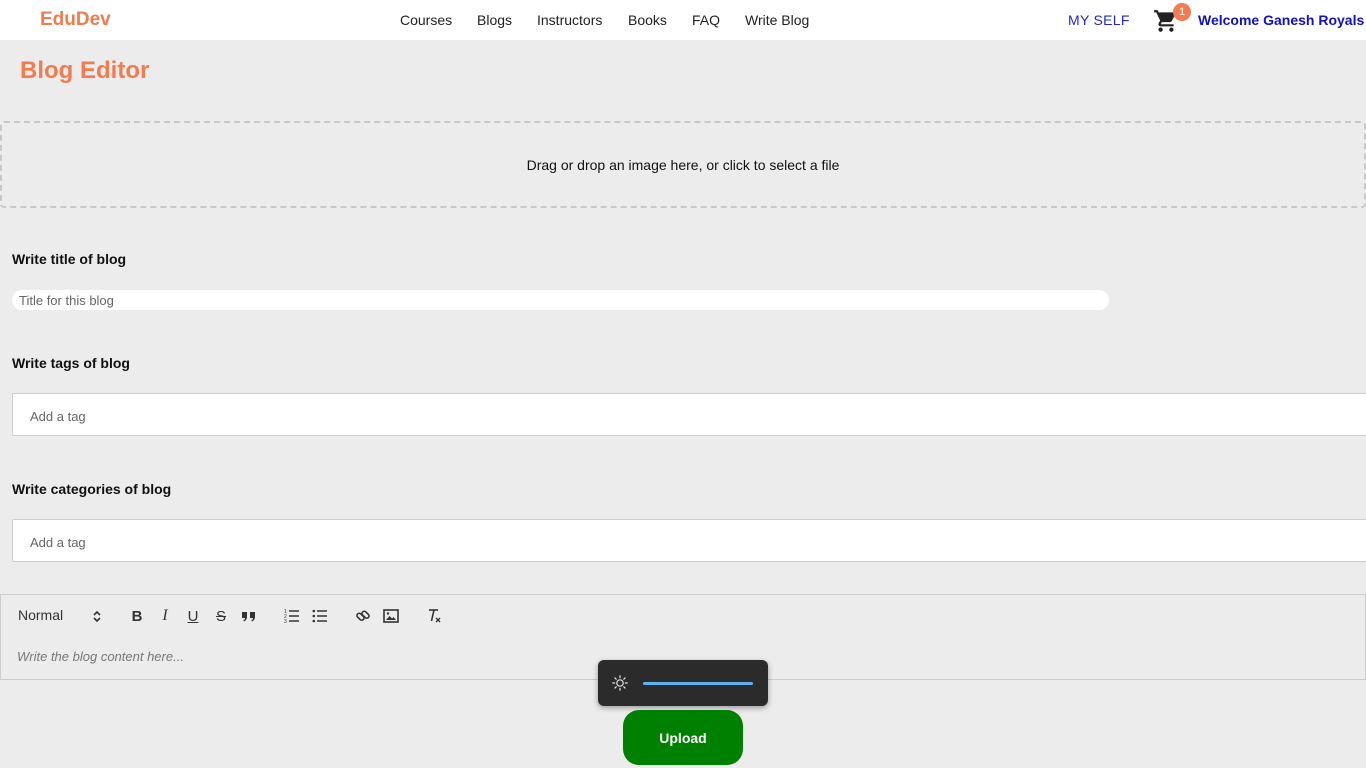  What do you see at coordinates (620, 683) in the screenshot?
I see `brightness-icon` at bounding box center [620, 683].